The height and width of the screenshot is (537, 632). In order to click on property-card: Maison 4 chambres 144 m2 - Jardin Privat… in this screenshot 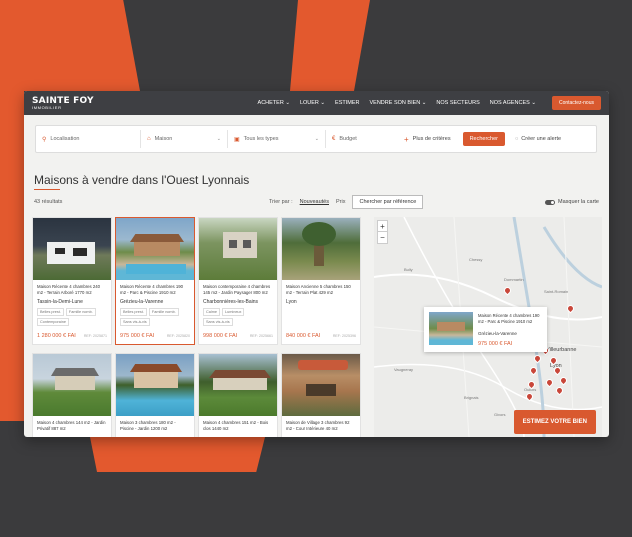, I will do `click(72, 395)`.